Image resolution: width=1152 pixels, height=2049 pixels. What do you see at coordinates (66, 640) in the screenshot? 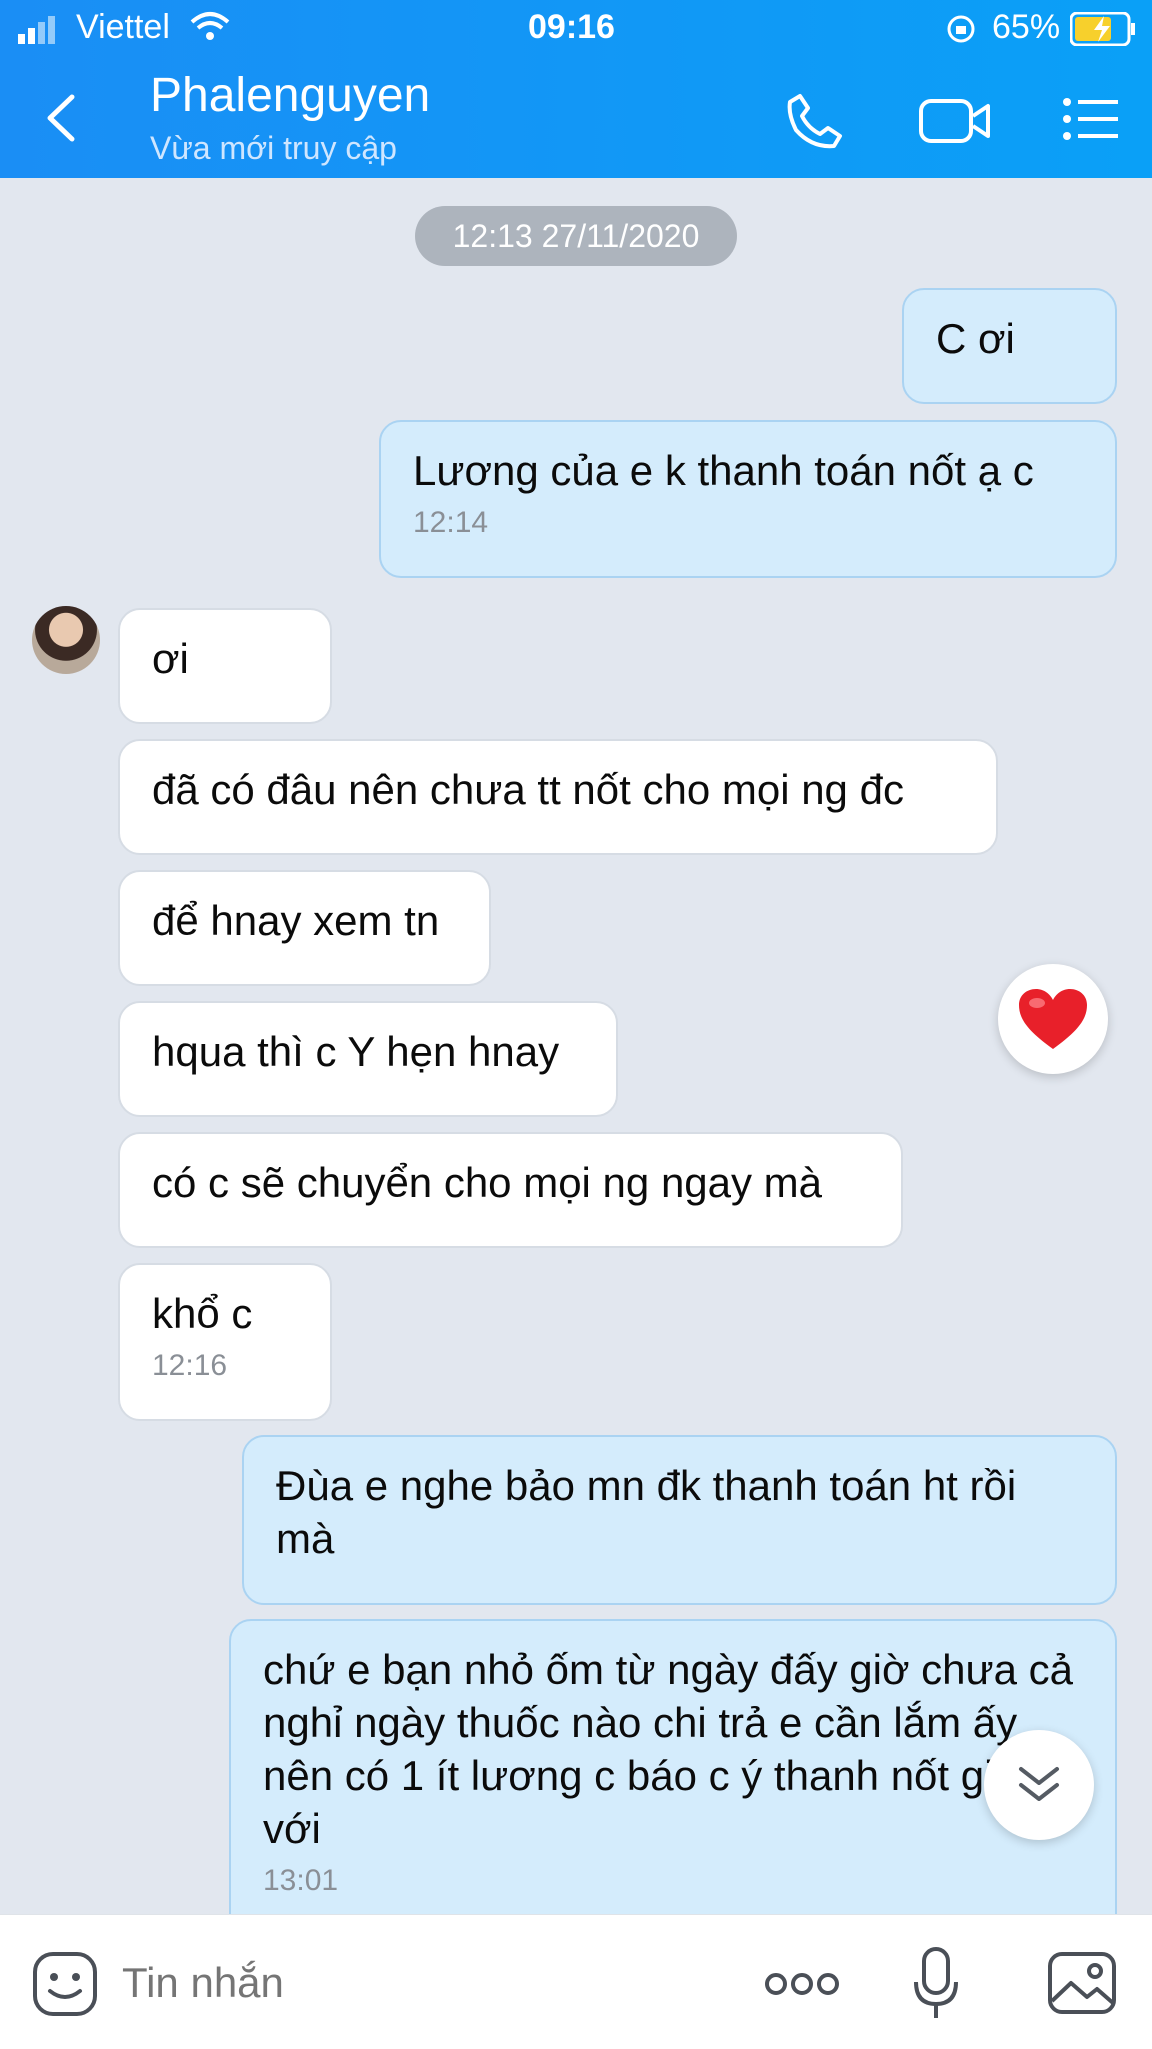
I see `avatar` at bounding box center [66, 640].